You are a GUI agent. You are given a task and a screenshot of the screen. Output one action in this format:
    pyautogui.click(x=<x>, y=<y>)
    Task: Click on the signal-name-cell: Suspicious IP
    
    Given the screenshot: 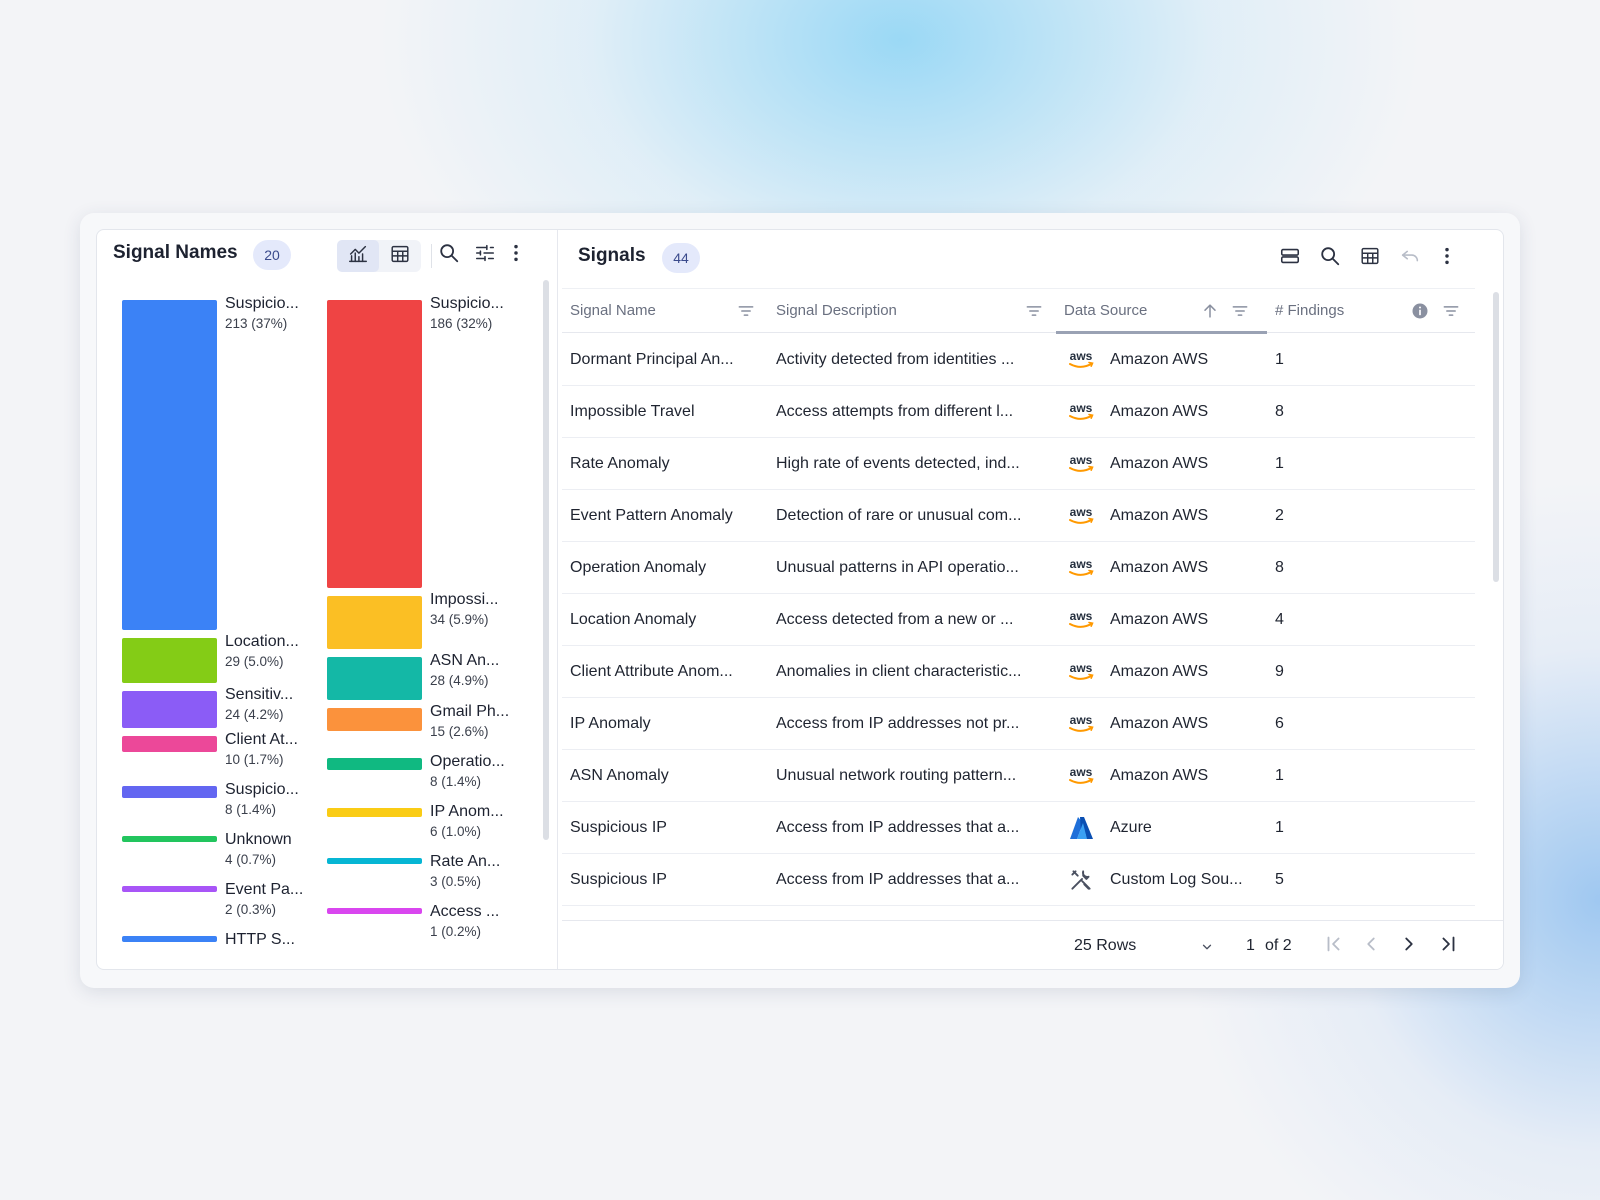 What is the action you would take?
    pyautogui.click(x=618, y=879)
    